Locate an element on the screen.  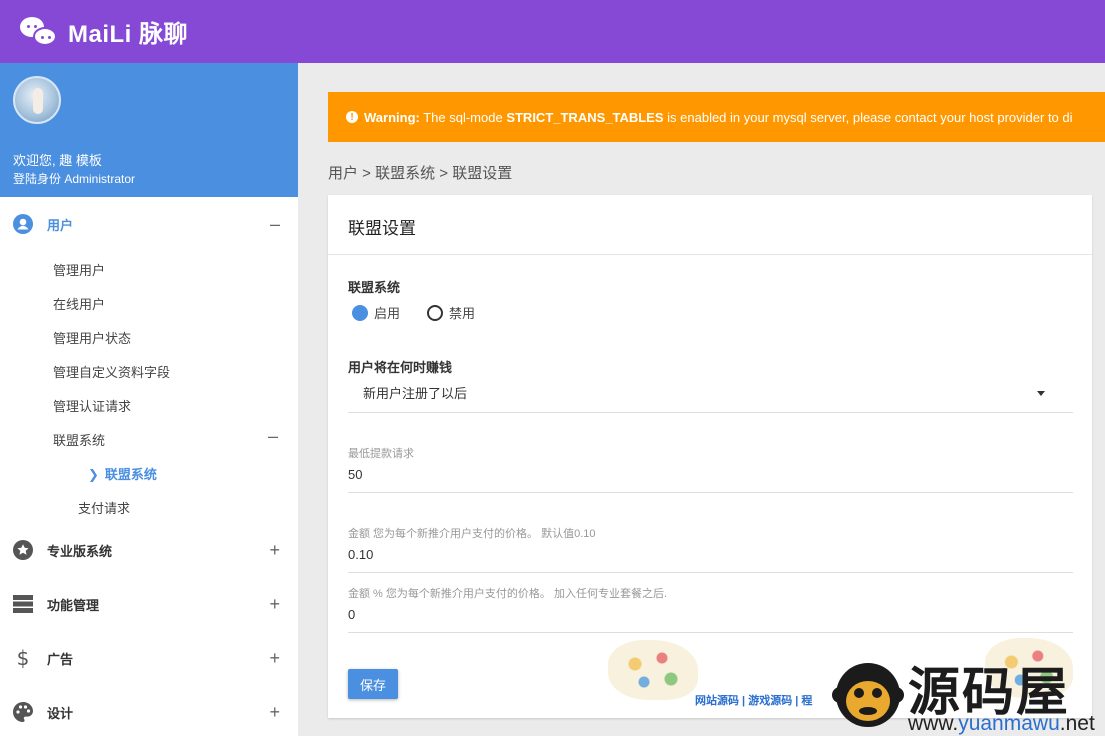
top-bar: MaiLi 脉聊 is located at coordinates (552, 31).